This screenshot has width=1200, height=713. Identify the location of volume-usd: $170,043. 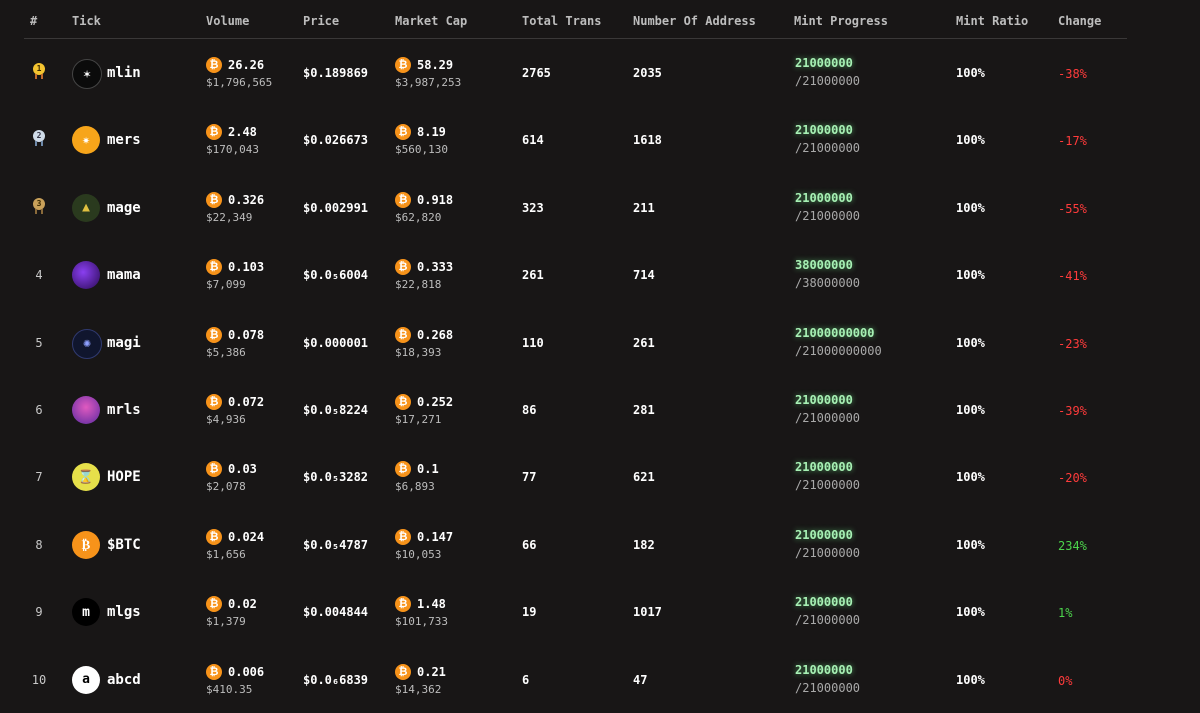
(232, 150).